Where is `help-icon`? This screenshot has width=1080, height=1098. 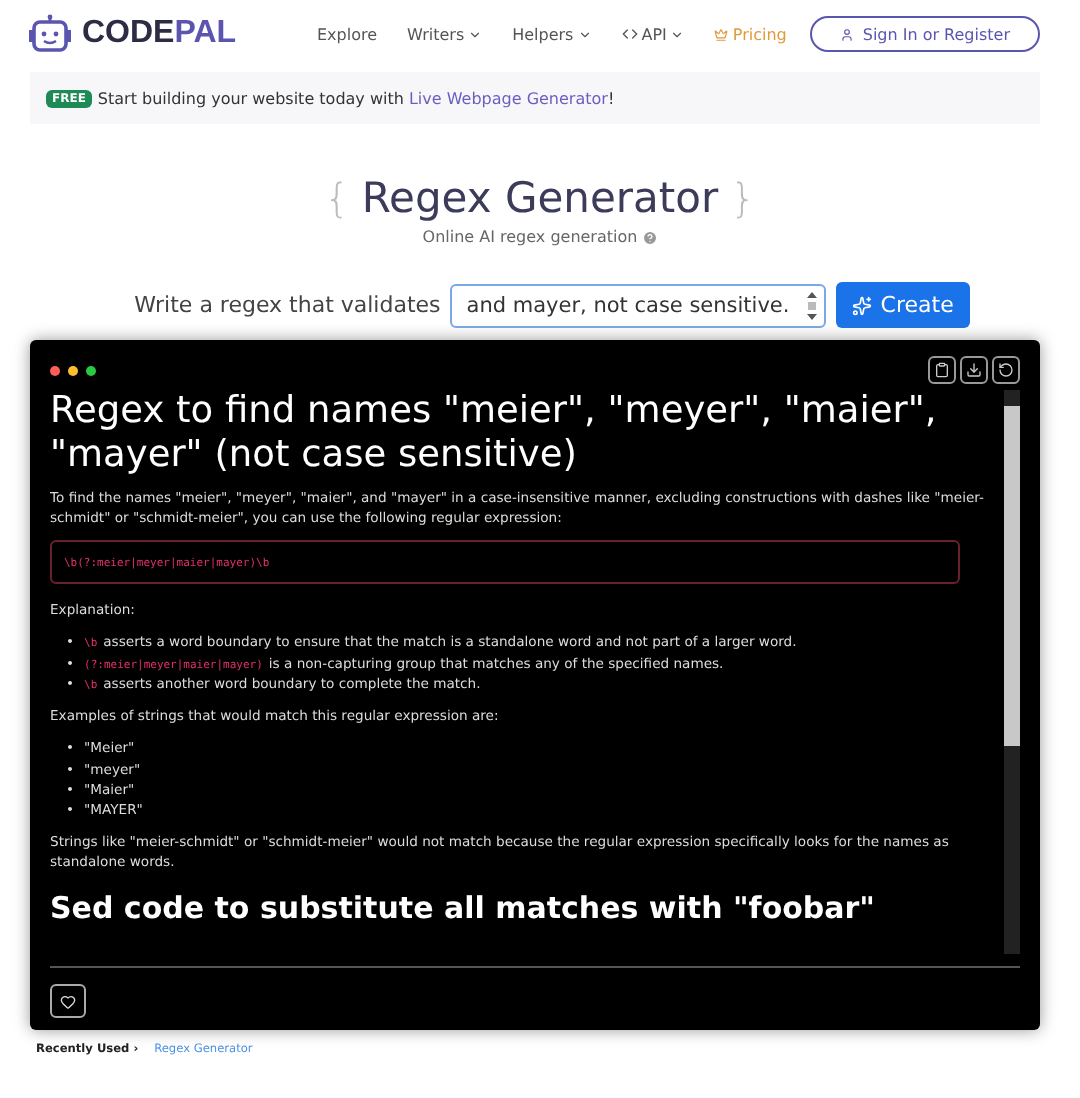
help-icon is located at coordinates (649, 237).